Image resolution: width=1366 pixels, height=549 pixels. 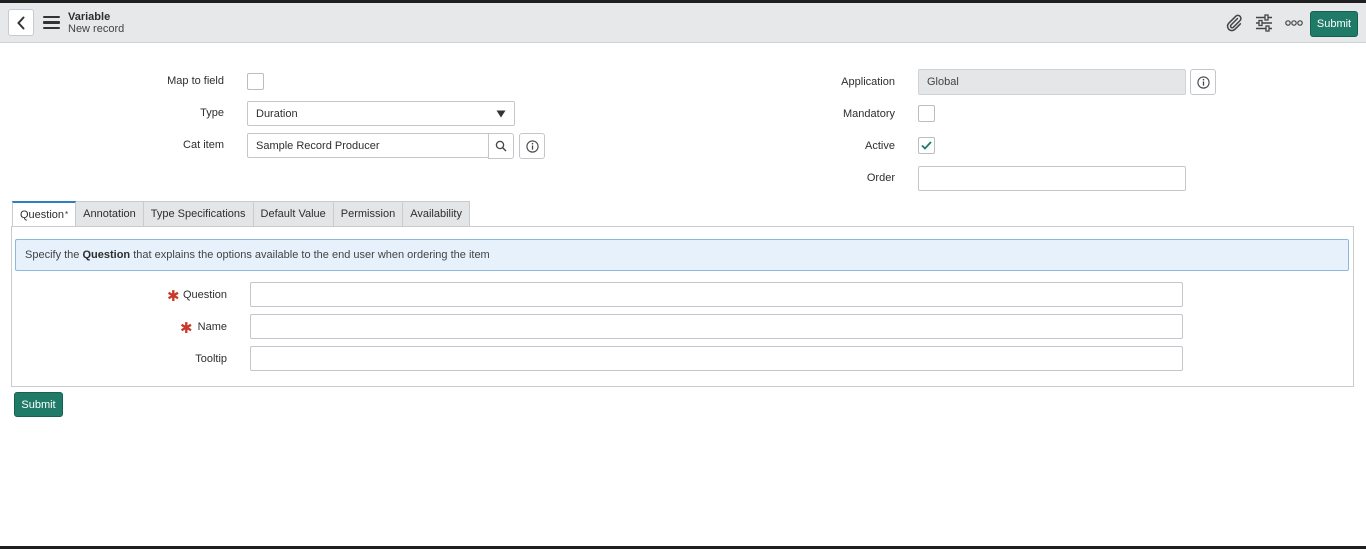 I want to click on cat-item-label: Cat item, so click(x=203, y=145).